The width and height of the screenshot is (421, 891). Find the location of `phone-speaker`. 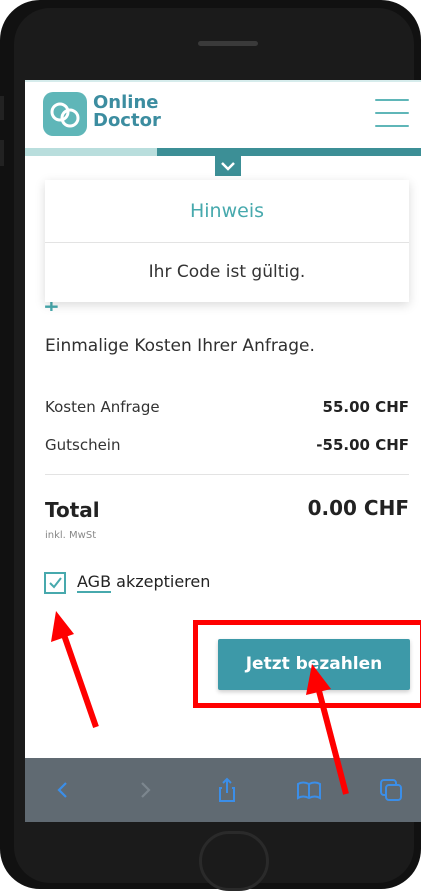

phone-speaker is located at coordinates (228, 43).